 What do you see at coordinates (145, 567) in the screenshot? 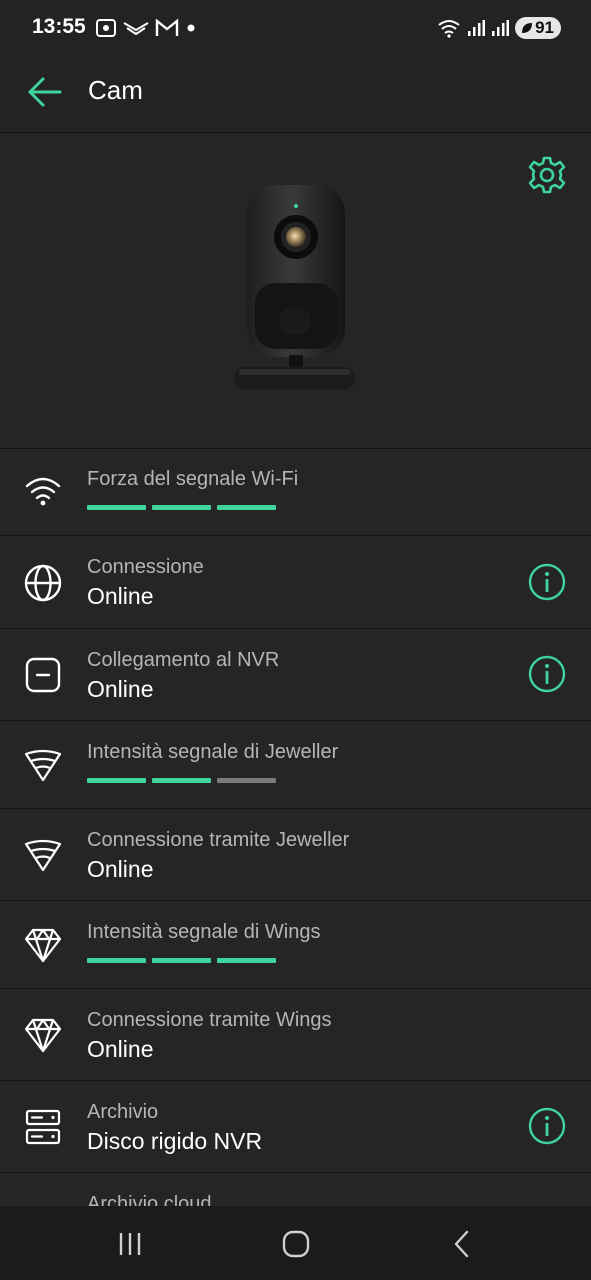
I see `row-label: Connessione` at bounding box center [145, 567].